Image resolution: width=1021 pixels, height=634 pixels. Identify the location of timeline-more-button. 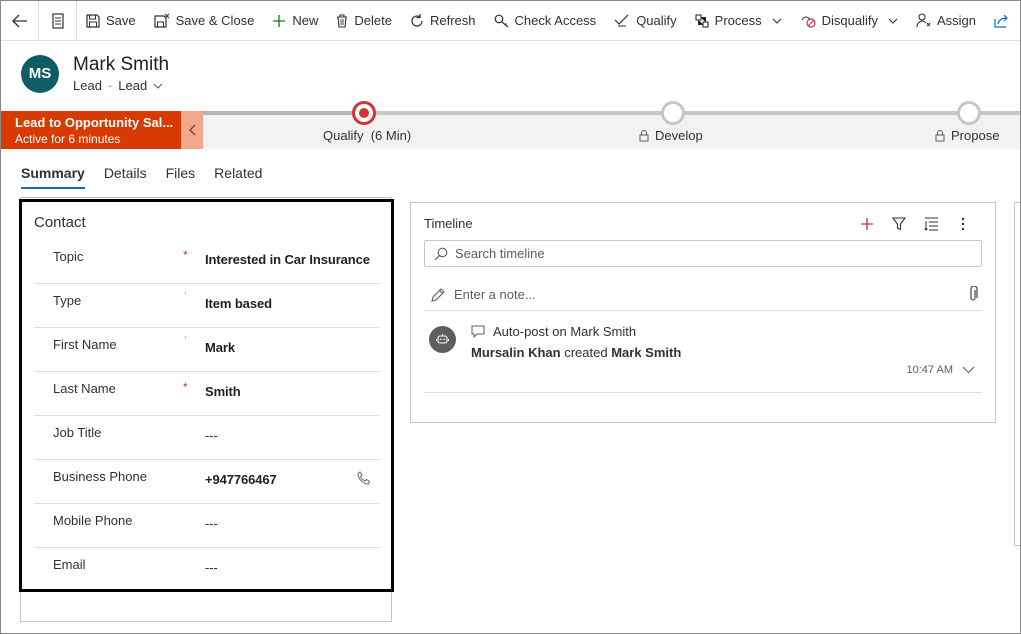
(963, 224).